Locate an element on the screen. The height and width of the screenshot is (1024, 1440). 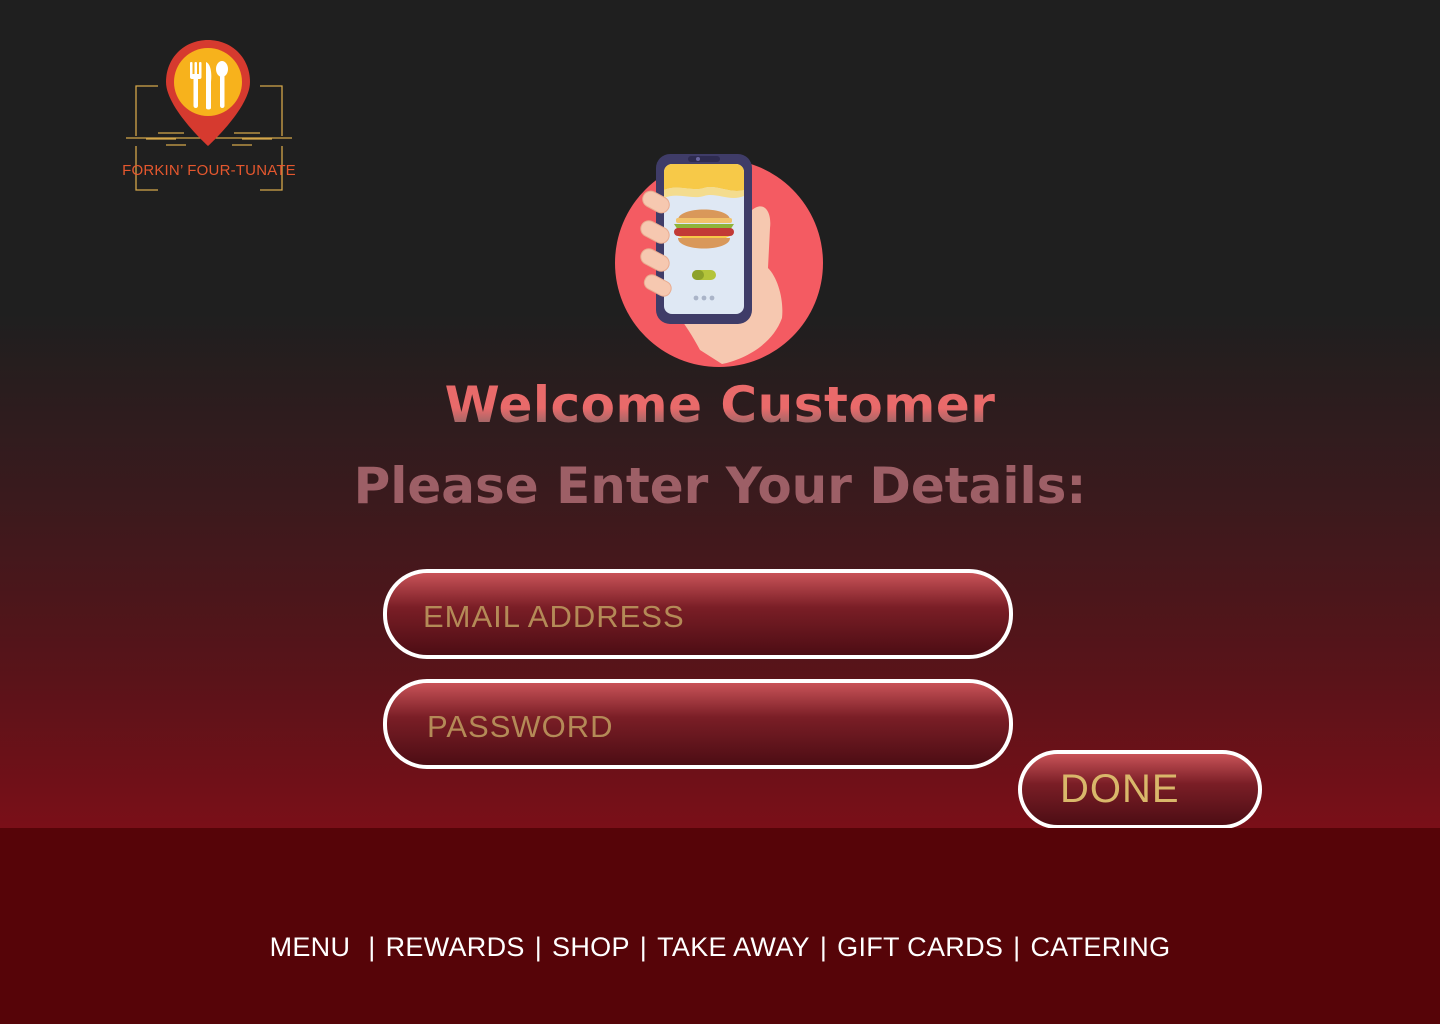
password-field is located at coordinates (698, 724).